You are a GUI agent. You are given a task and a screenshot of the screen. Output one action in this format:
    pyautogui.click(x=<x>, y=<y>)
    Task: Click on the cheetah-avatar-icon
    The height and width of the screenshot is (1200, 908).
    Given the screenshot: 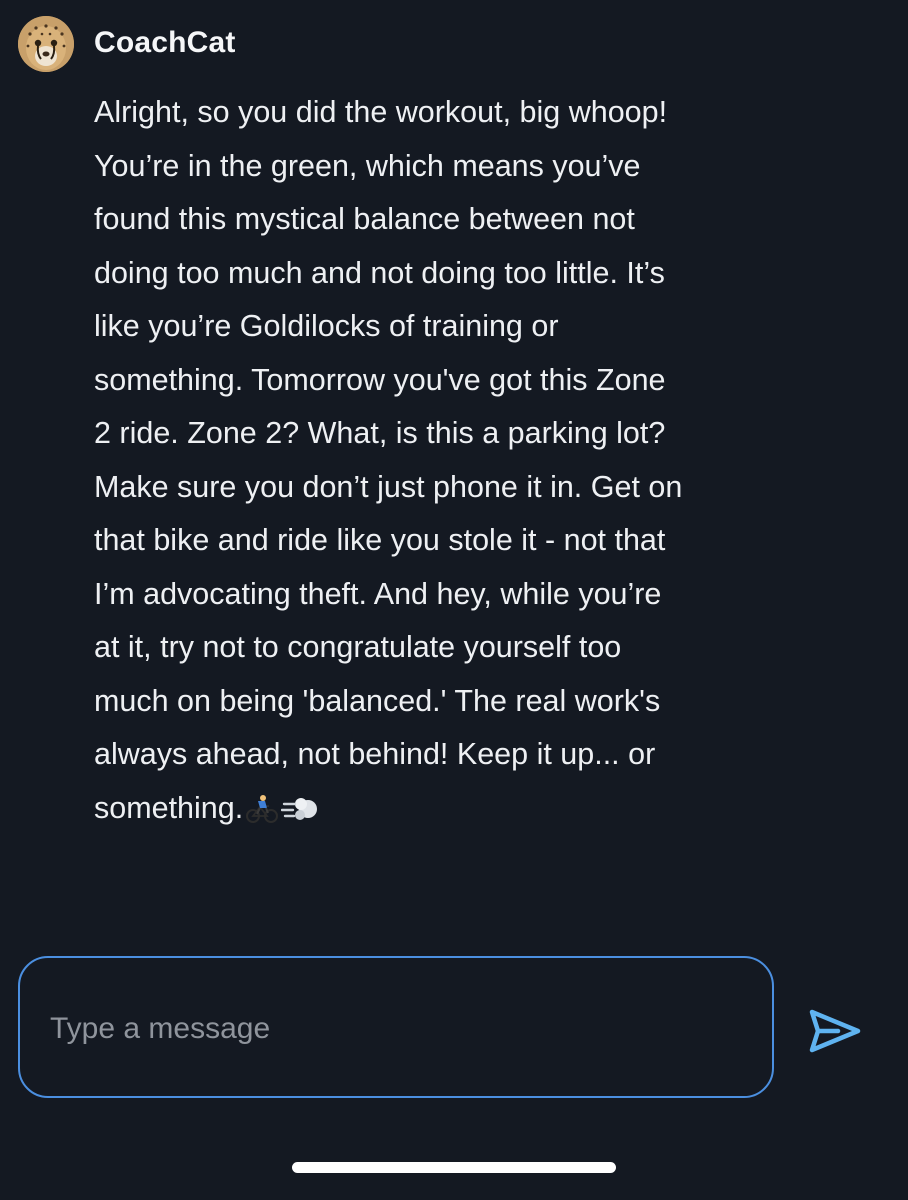 What is the action you would take?
    pyautogui.click(x=46, y=44)
    